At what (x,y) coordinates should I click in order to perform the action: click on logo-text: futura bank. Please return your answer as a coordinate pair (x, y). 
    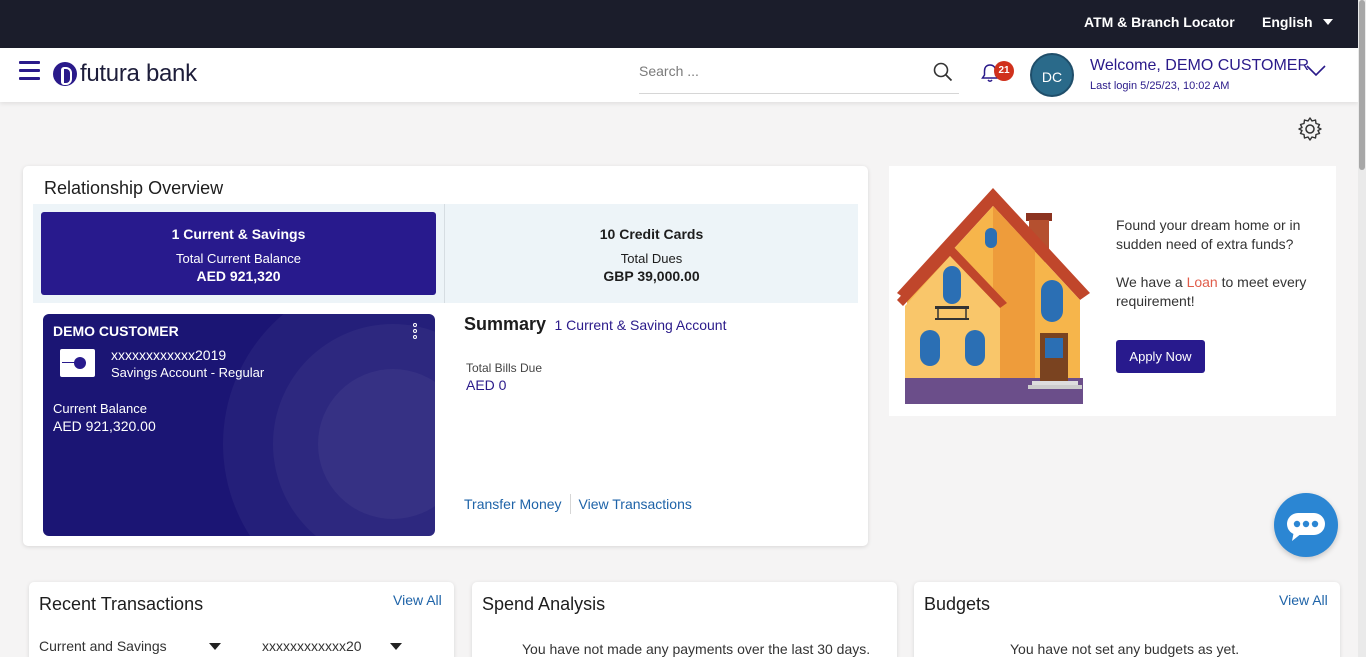
    Looking at the image, I should click on (138, 73).